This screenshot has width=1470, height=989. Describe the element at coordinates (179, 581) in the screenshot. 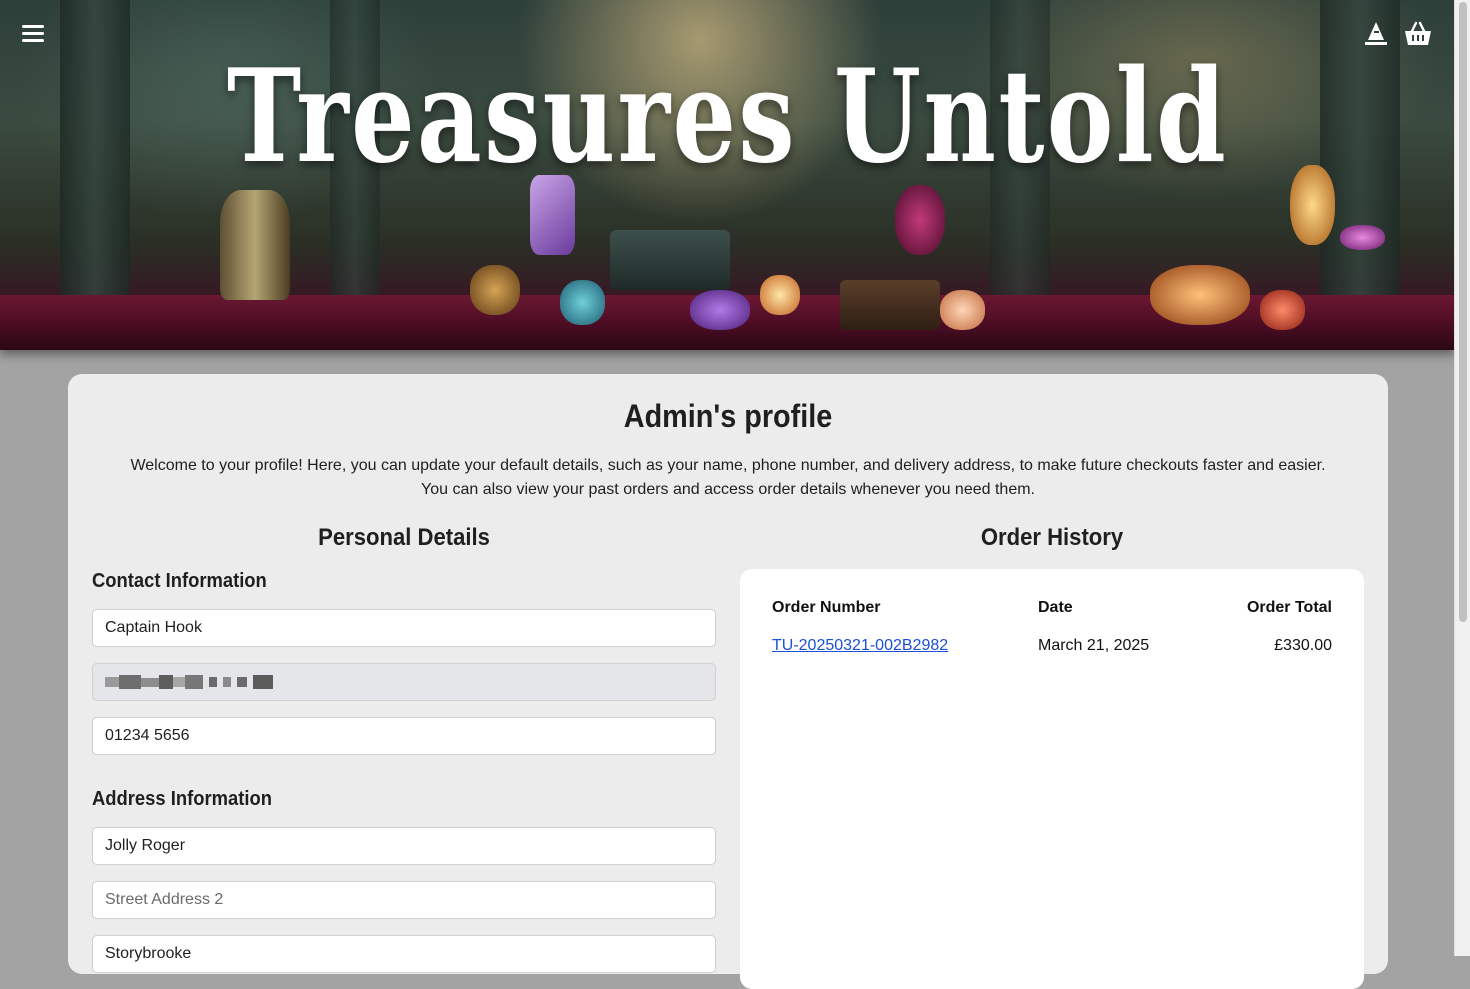

I see `contact-information-heading: Contact Information` at that location.